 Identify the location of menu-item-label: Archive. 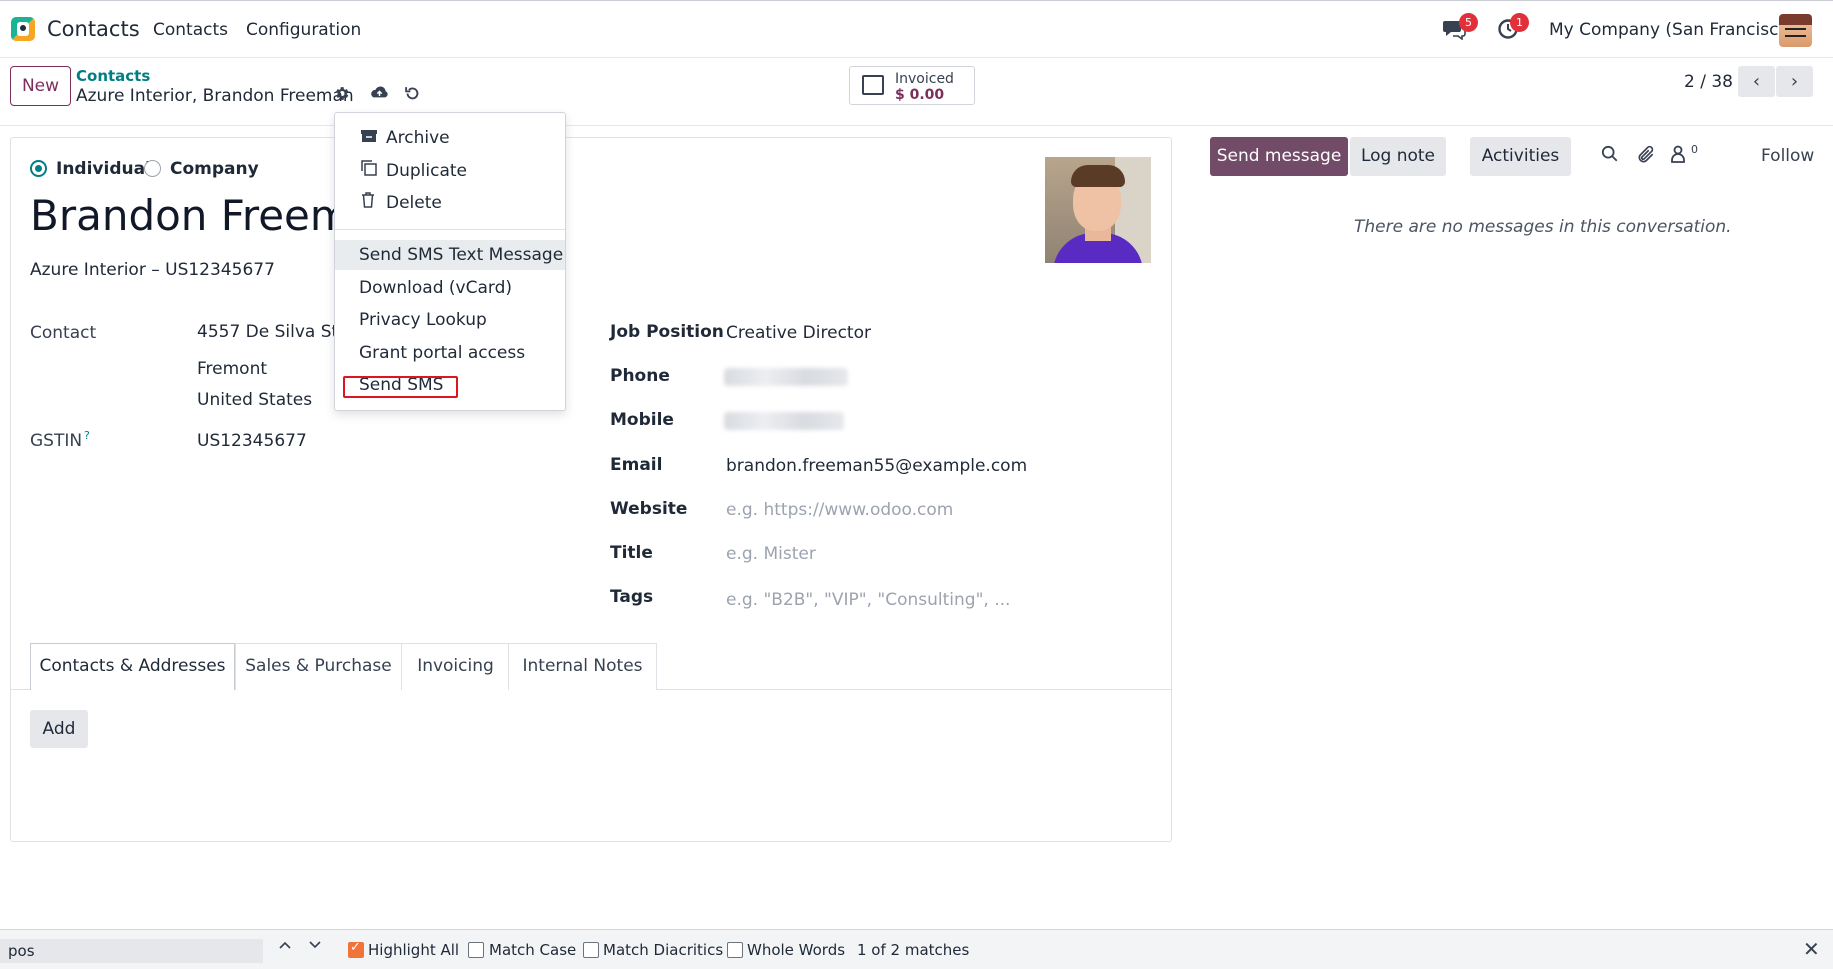
(418, 138).